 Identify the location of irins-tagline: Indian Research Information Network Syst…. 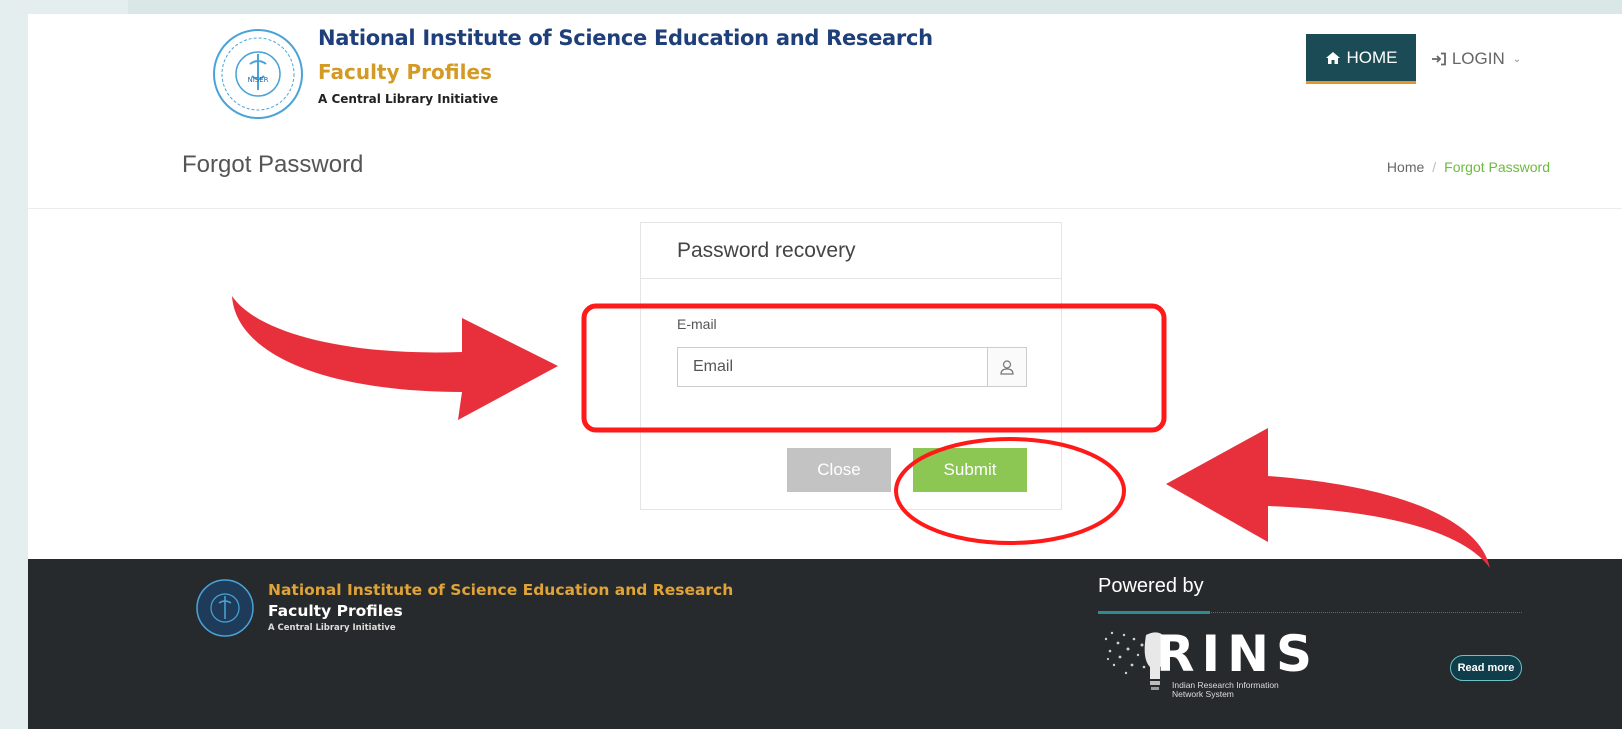
(1225, 689).